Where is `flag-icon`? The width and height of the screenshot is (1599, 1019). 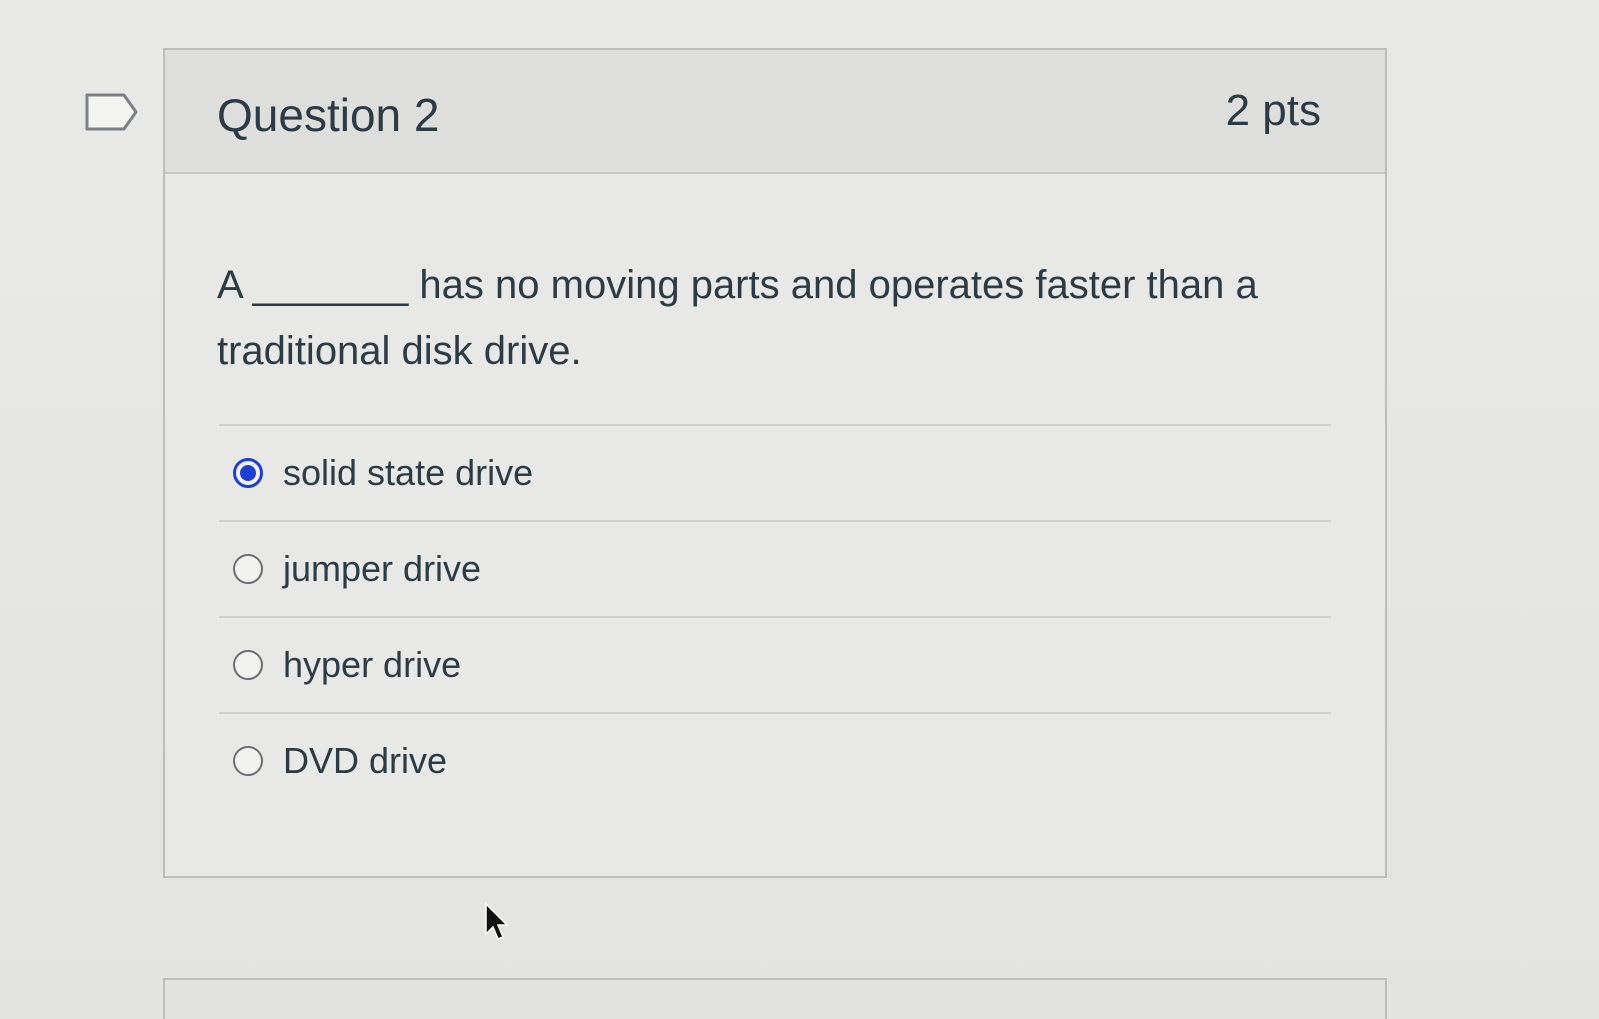
flag-icon is located at coordinates (112, 112).